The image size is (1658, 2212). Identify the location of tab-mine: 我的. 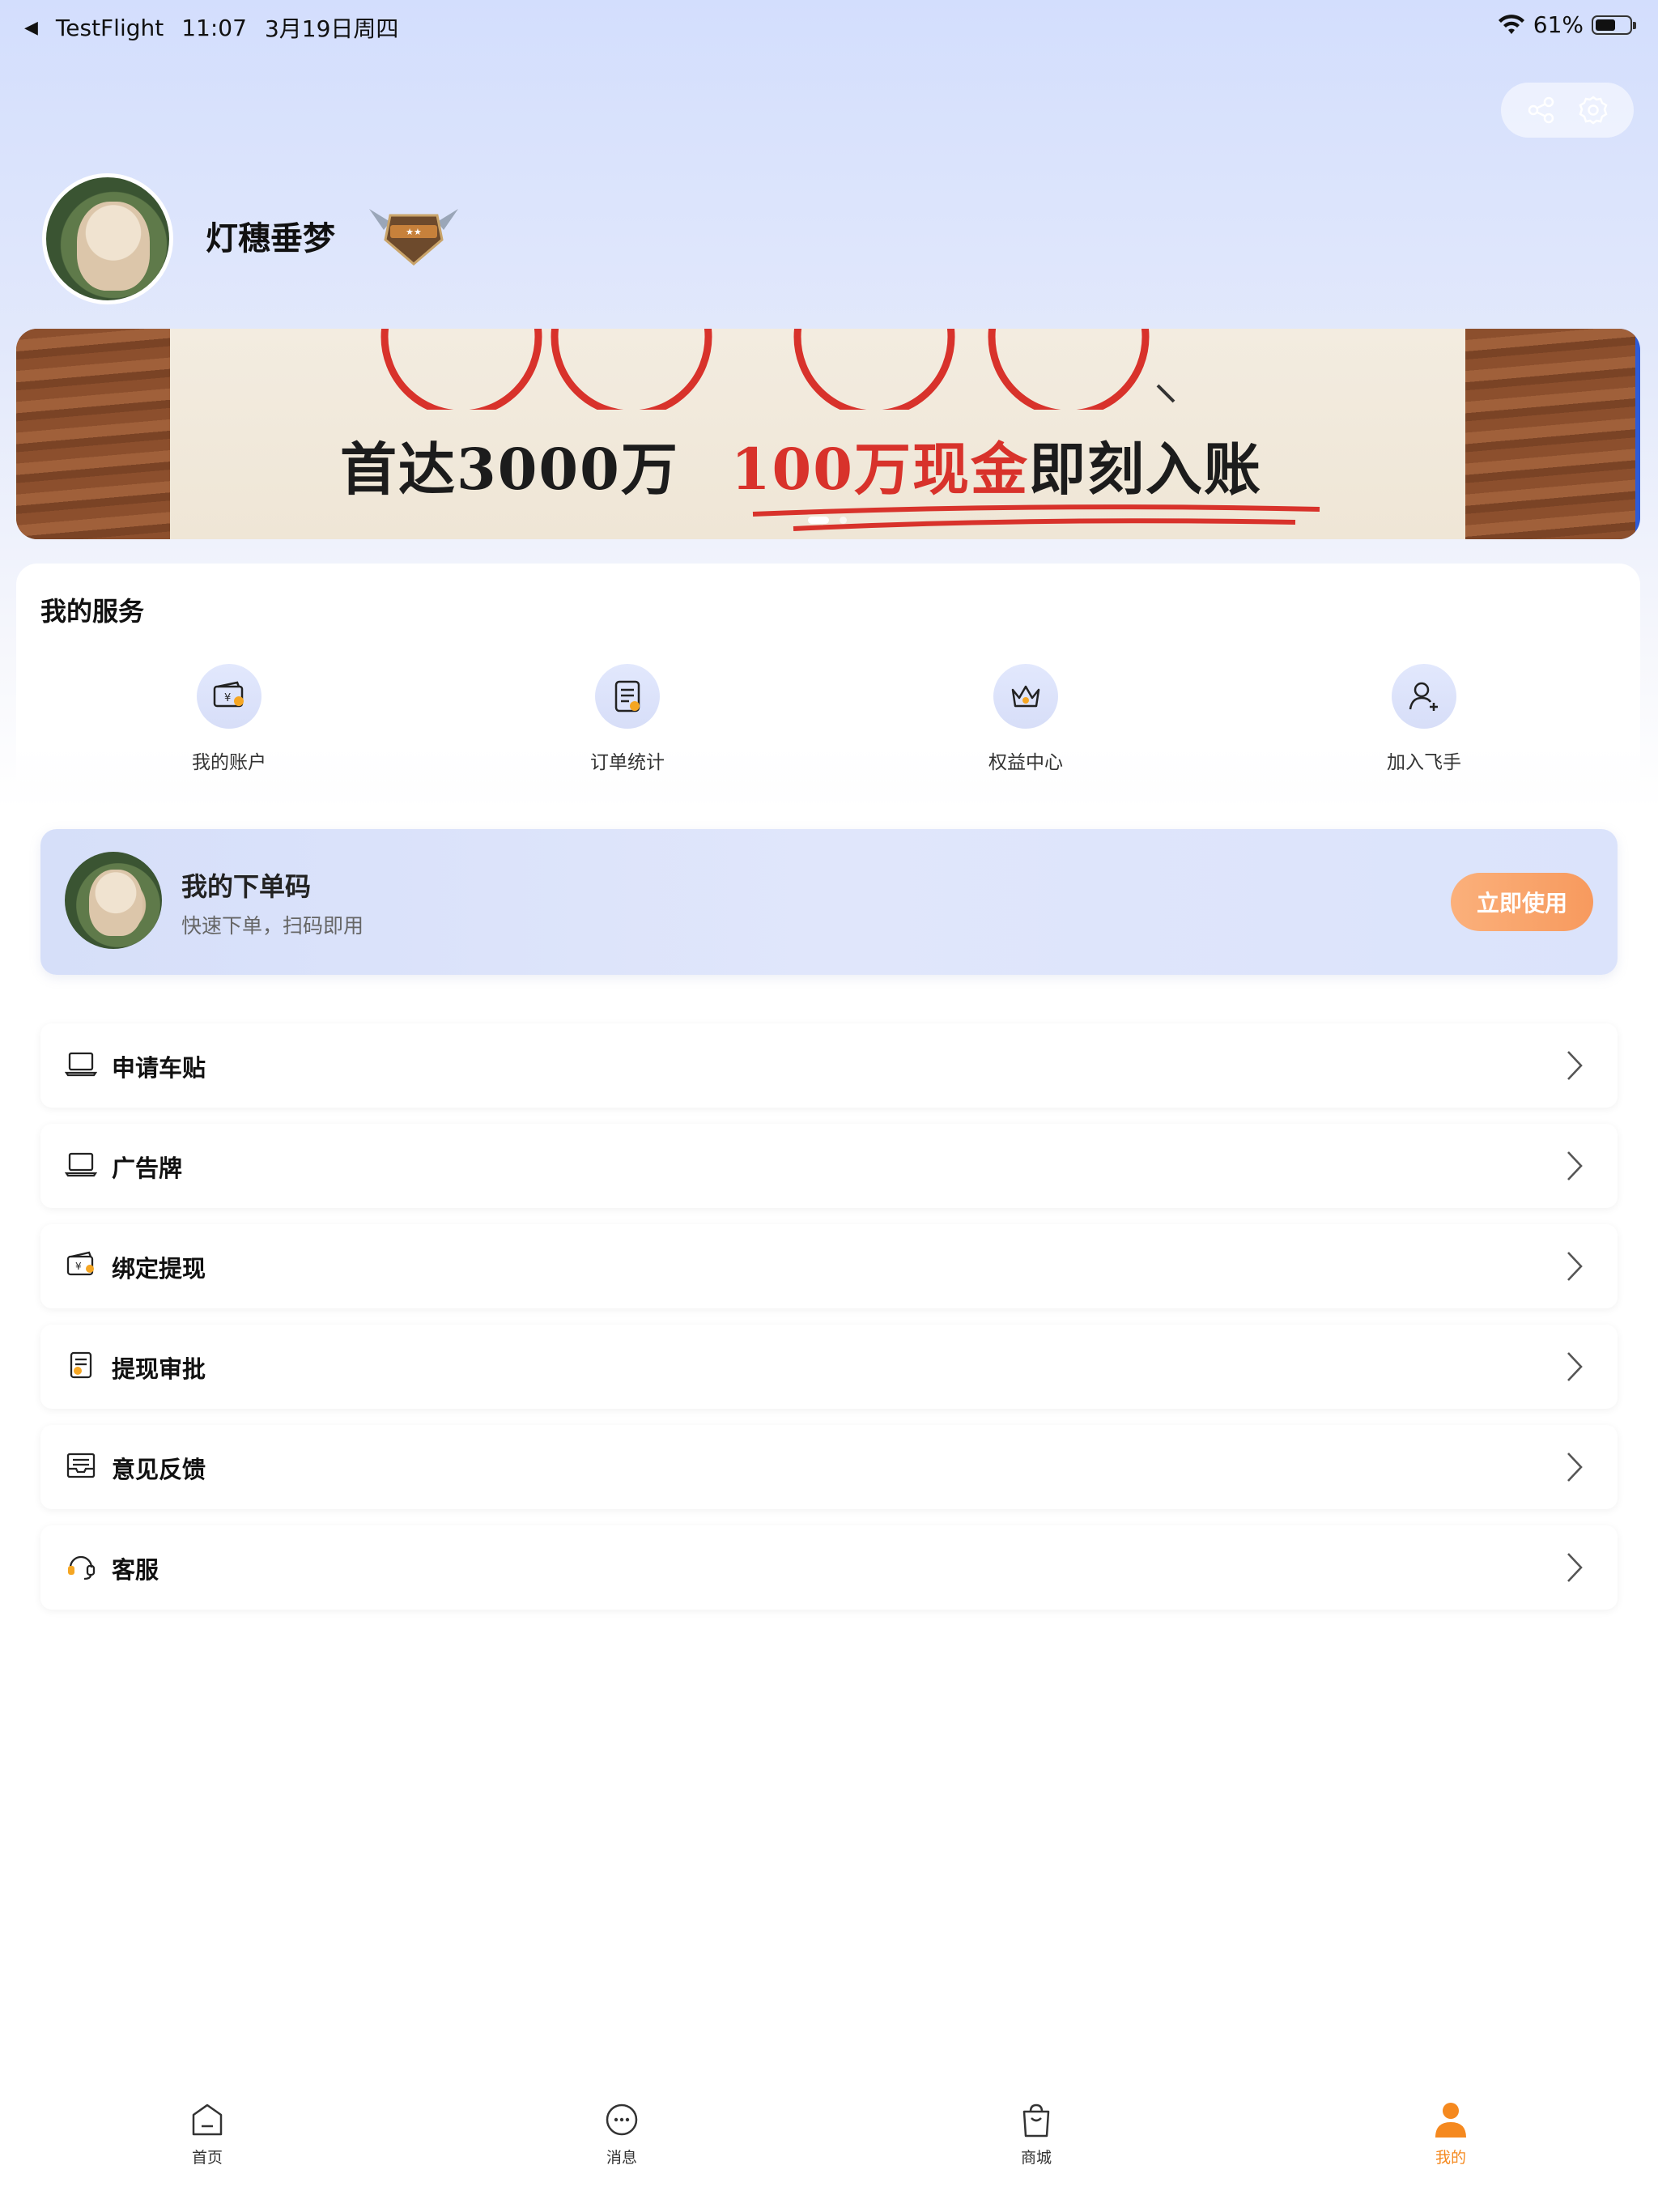
(1451, 2133).